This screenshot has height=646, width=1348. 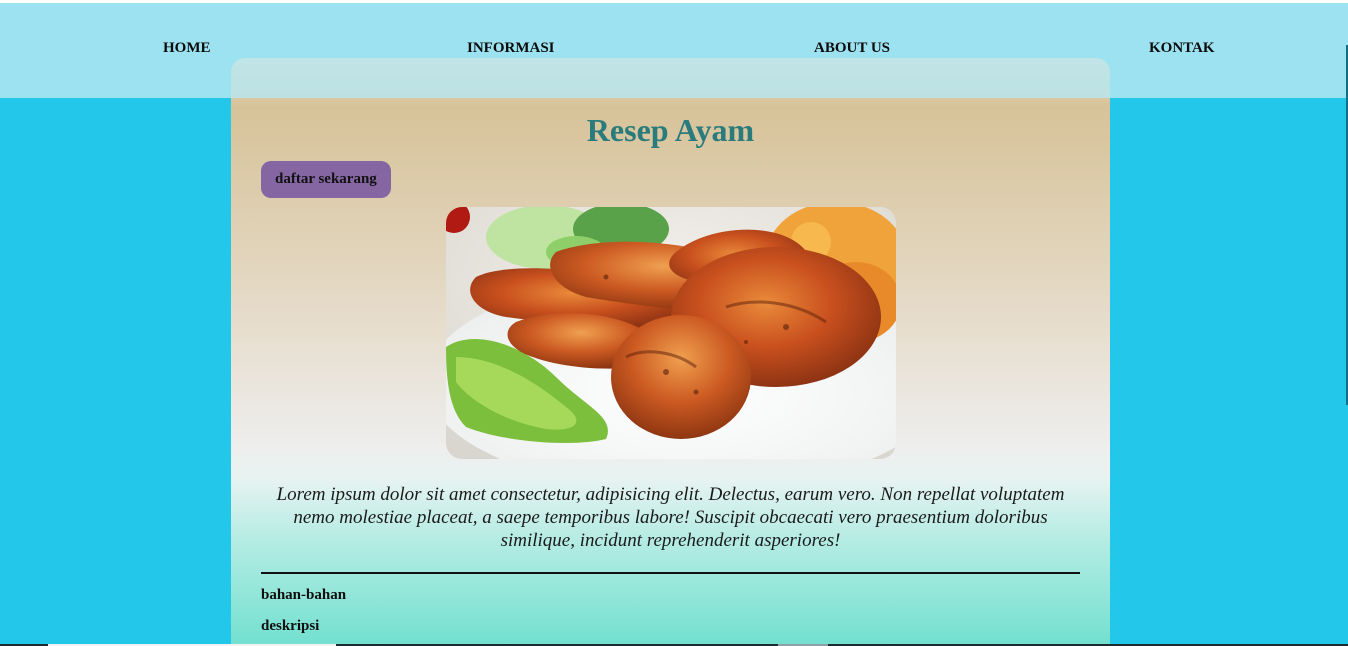 What do you see at coordinates (852, 48) in the screenshot?
I see `nav-about-us: ABOUT US` at bounding box center [852, 48].